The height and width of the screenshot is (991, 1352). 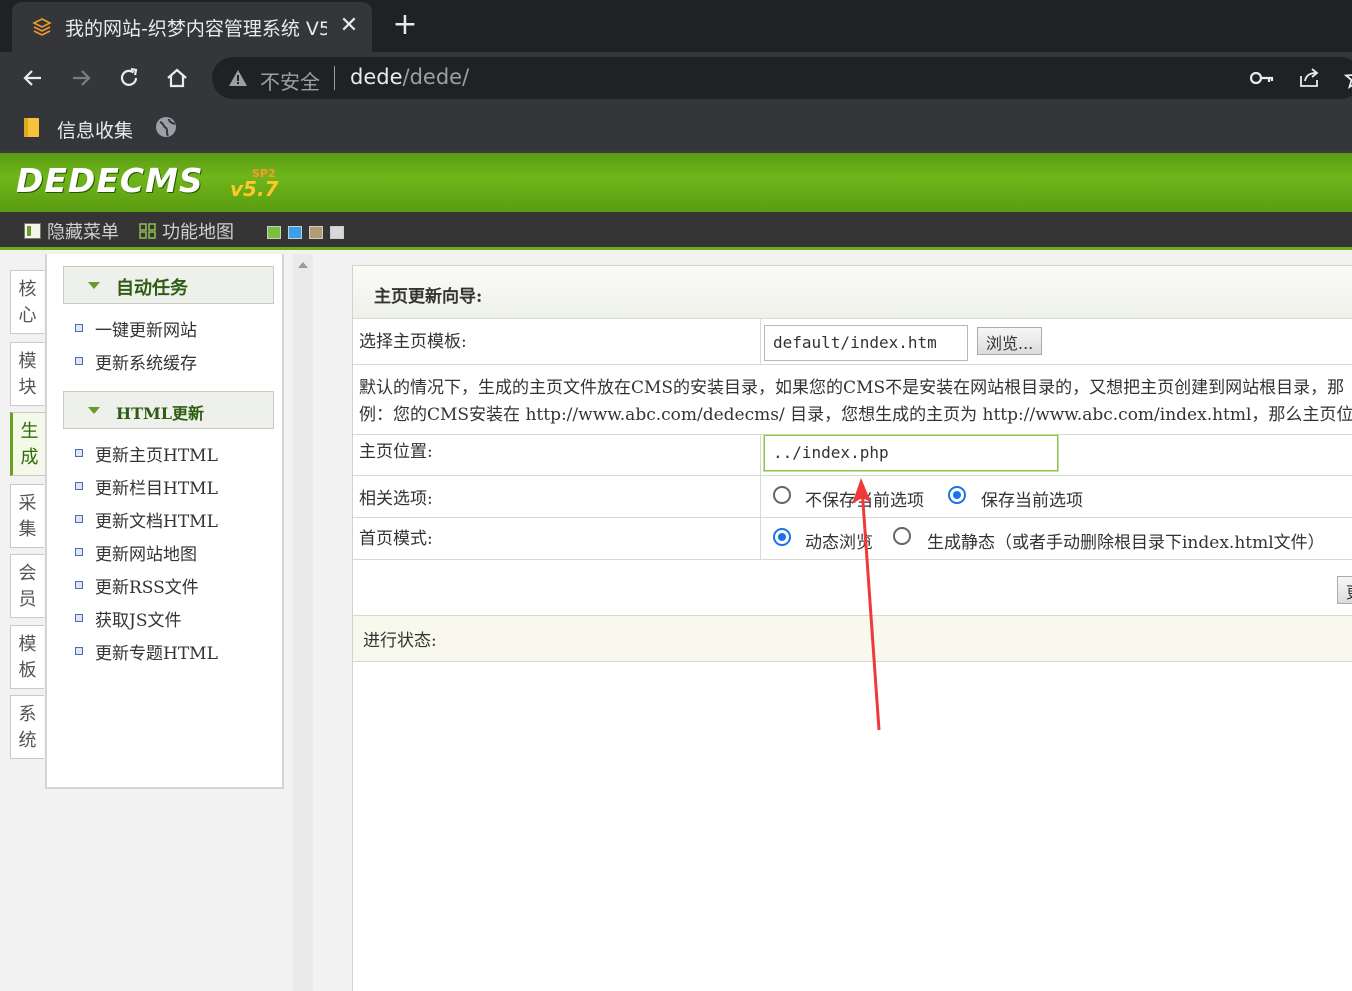 I want to click on dedecms-subbar: 隐藏菜单 功能地图, so click(x=676, y=231).